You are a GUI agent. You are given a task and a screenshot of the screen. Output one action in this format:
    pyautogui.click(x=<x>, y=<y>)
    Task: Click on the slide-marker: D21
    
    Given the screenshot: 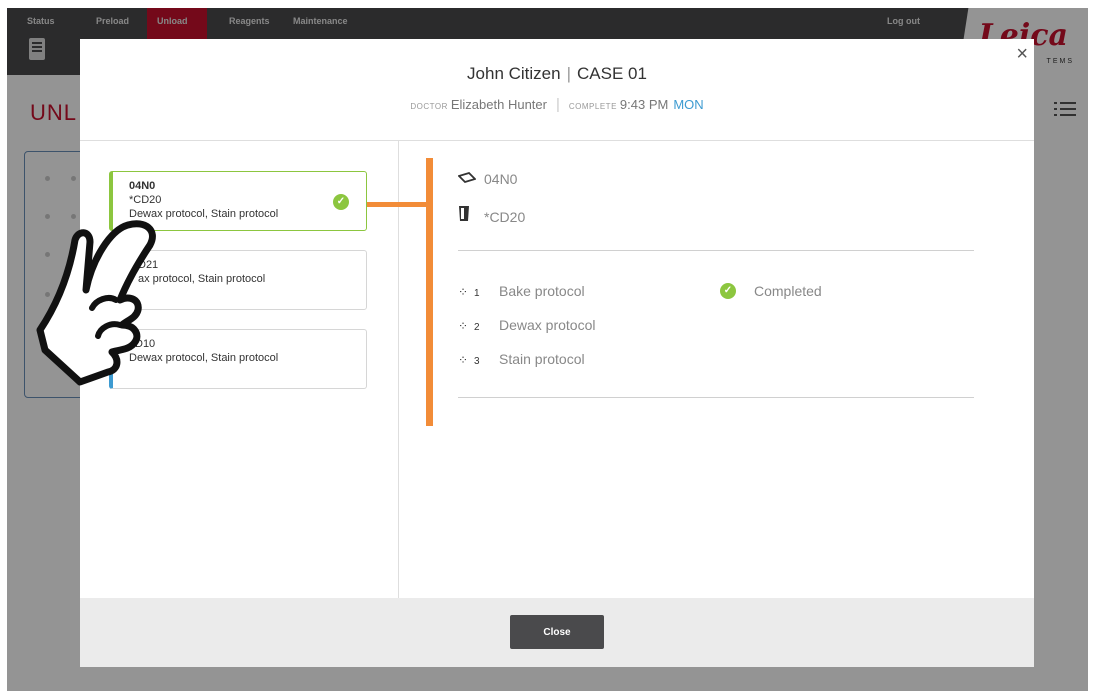 What is the action you would take?
    pyautogui.click(x=148, y=265)
    